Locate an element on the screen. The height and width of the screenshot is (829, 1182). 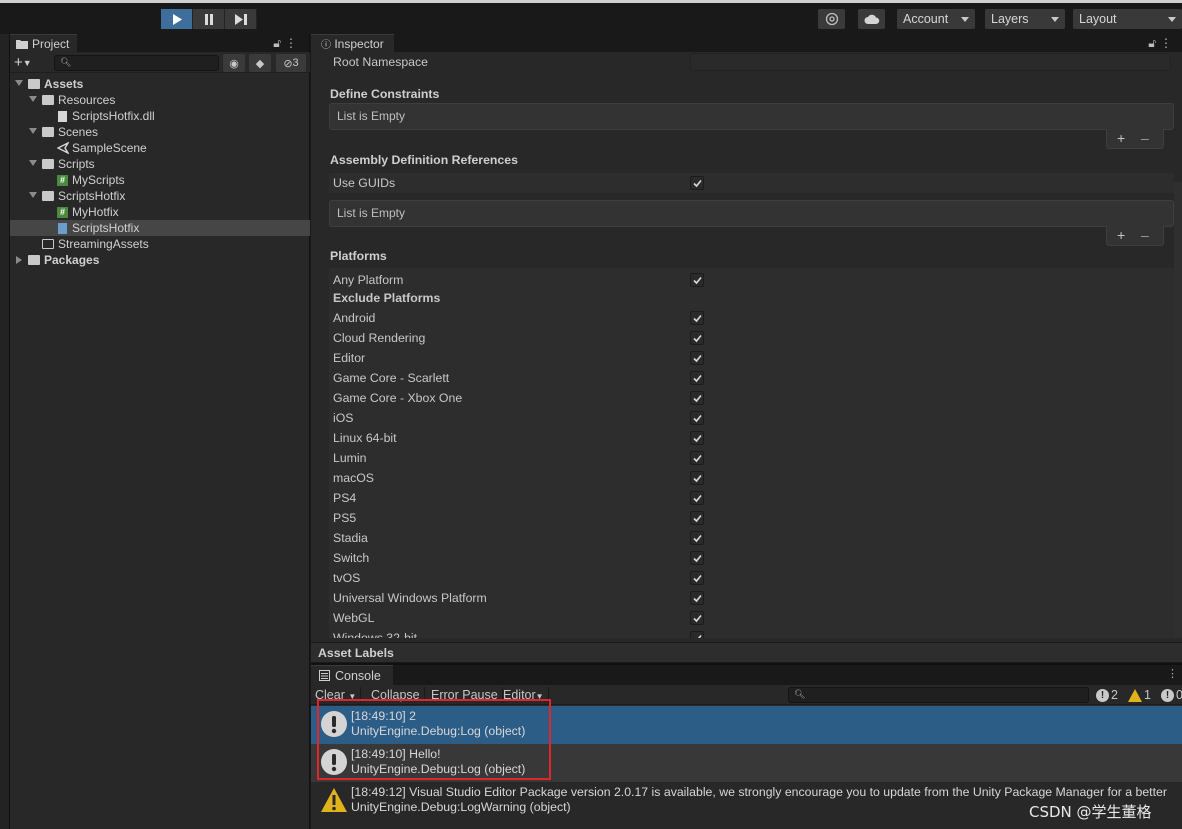
error-filter-toggle: ! 0 is located at coordinates (1171, 695).